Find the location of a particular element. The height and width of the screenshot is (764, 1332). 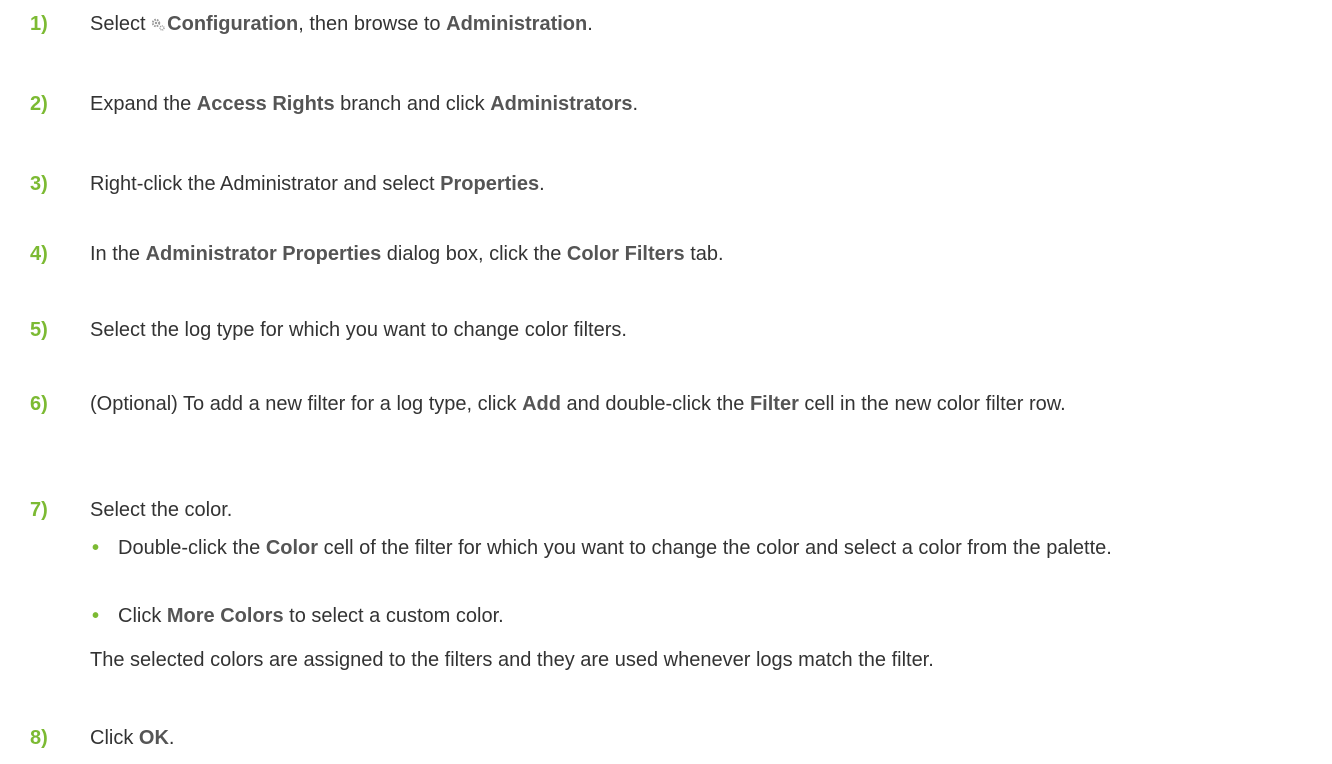

ui-term-more-colors: More Colors is located at coordinates (225, 616).